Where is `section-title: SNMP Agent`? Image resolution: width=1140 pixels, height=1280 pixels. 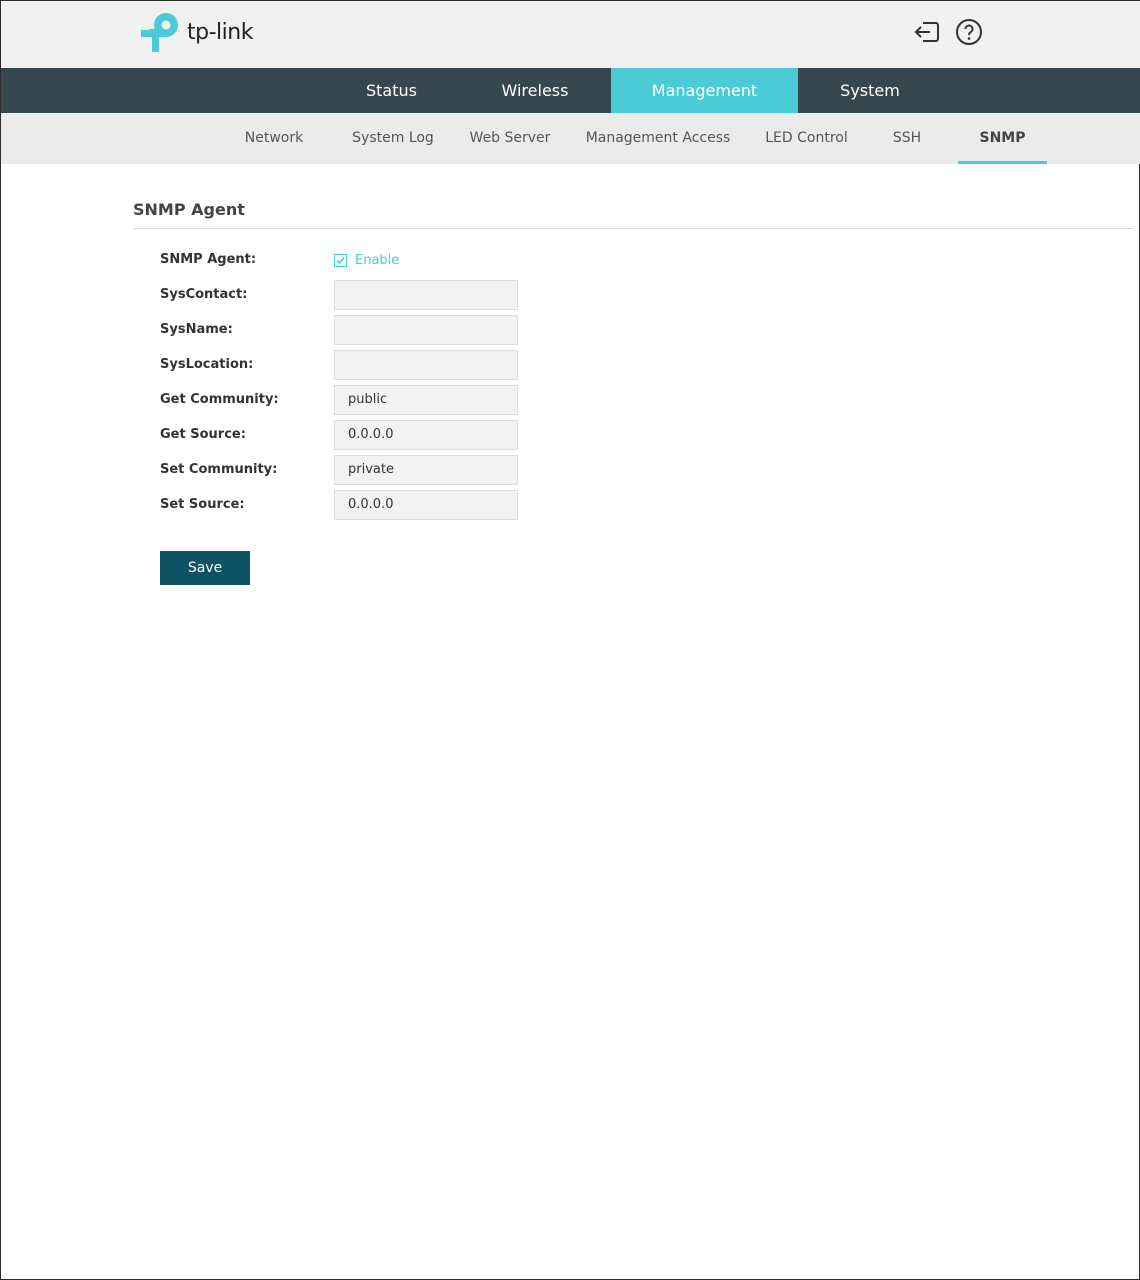 section-title: SNMP Agent is located at coordinates (189, 209).